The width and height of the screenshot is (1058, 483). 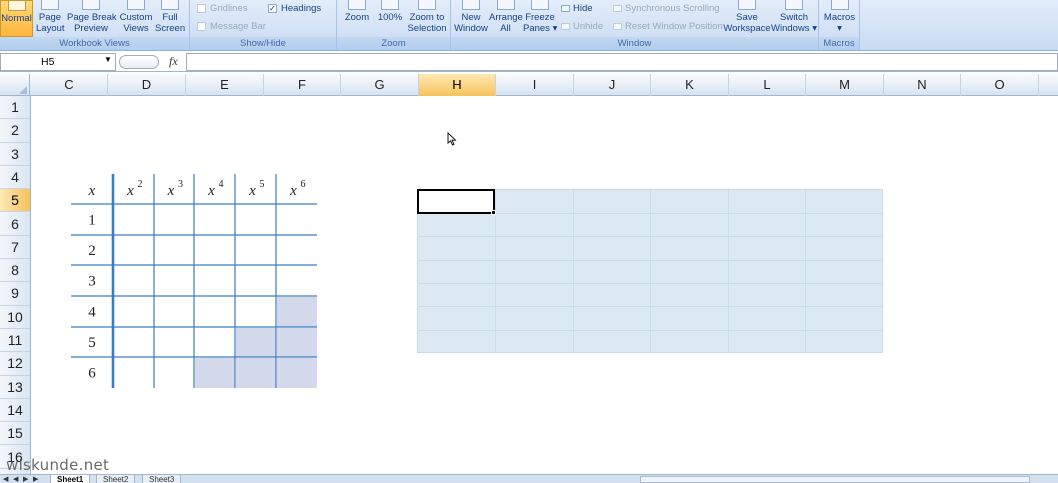 What do you see at coordinates (839, 43) in the screenshot?
I see `macros-label: Macros` at bounding box center [839, 43].